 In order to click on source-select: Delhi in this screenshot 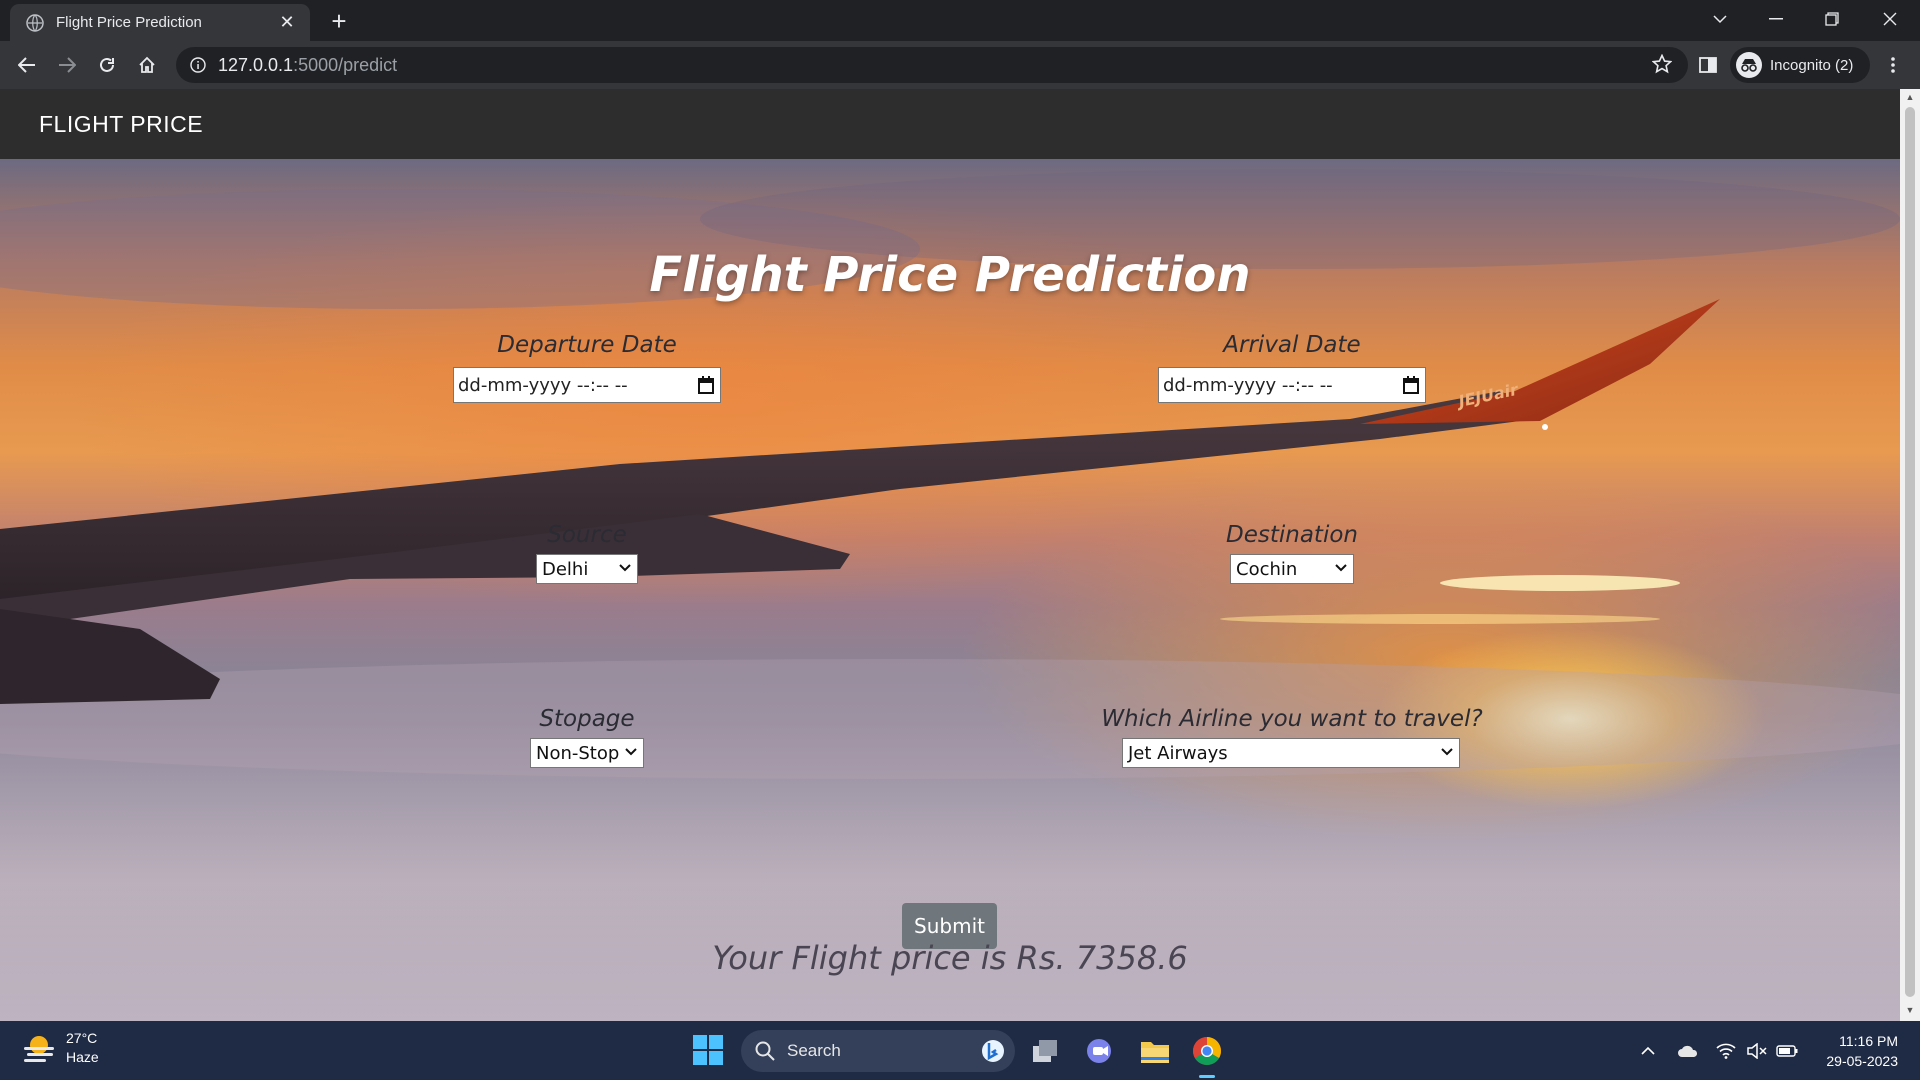, I will do `click(587, 569)`.